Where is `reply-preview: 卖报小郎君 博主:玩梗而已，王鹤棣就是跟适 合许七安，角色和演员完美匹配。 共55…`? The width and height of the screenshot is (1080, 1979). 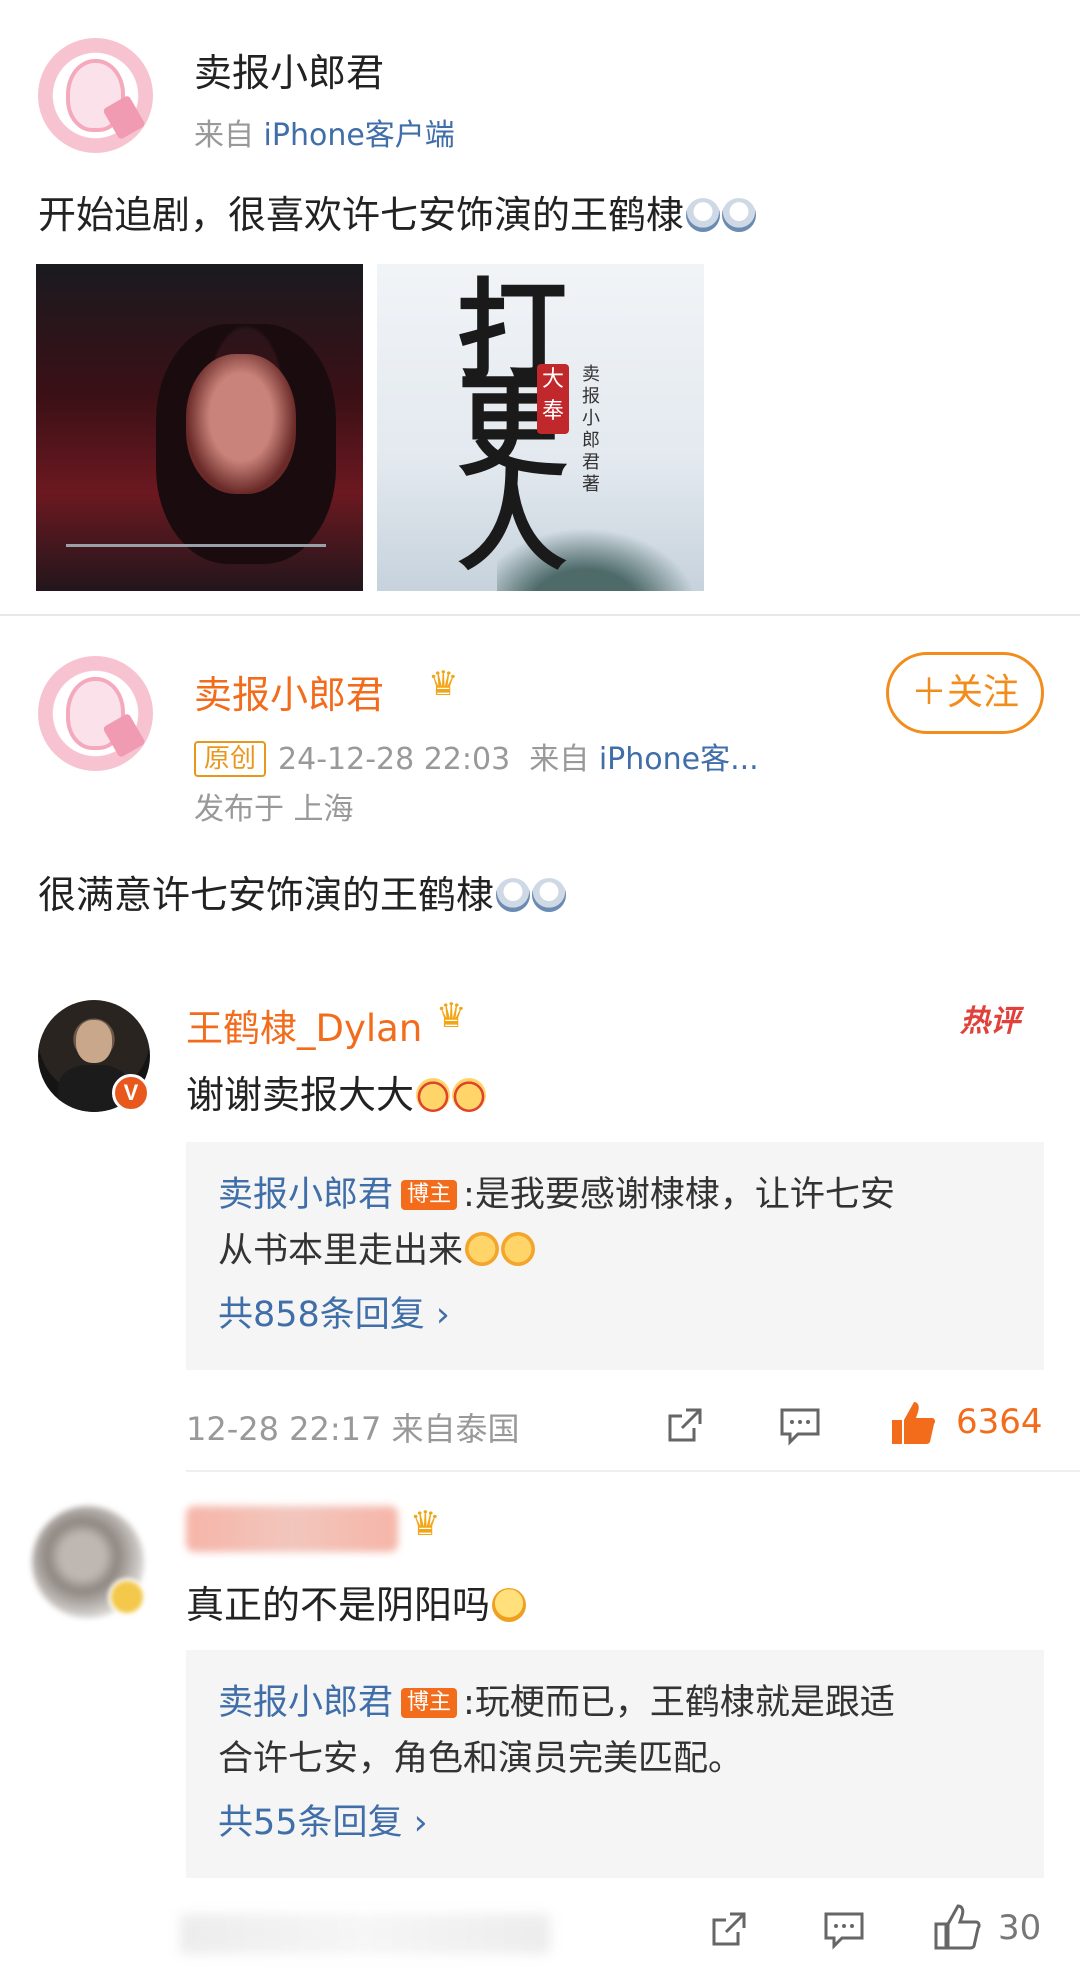 reply-preview: 卖报小郎君 博主:玩梗而已，王鹤棣就是跟适 合许七安，角色和演员完美匹配。 共55… is located at coordinates (615, 1764).